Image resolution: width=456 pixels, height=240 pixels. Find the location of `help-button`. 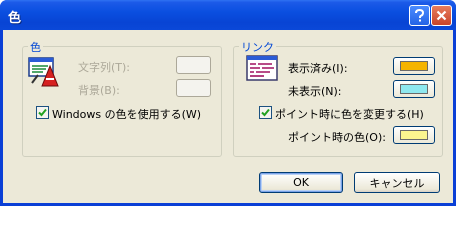

help-button is located at coordinates (419, 15).